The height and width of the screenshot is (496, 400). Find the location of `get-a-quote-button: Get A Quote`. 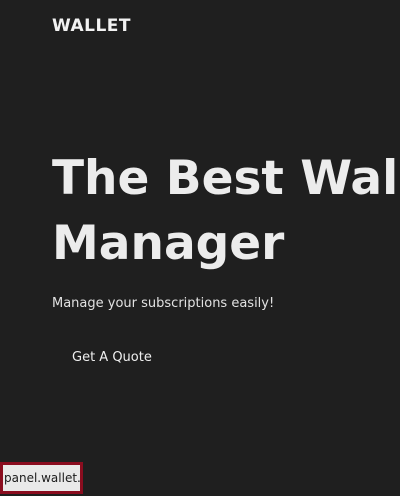

get-a-quote-button: Get A Quote is located at coordinates (112, 357).